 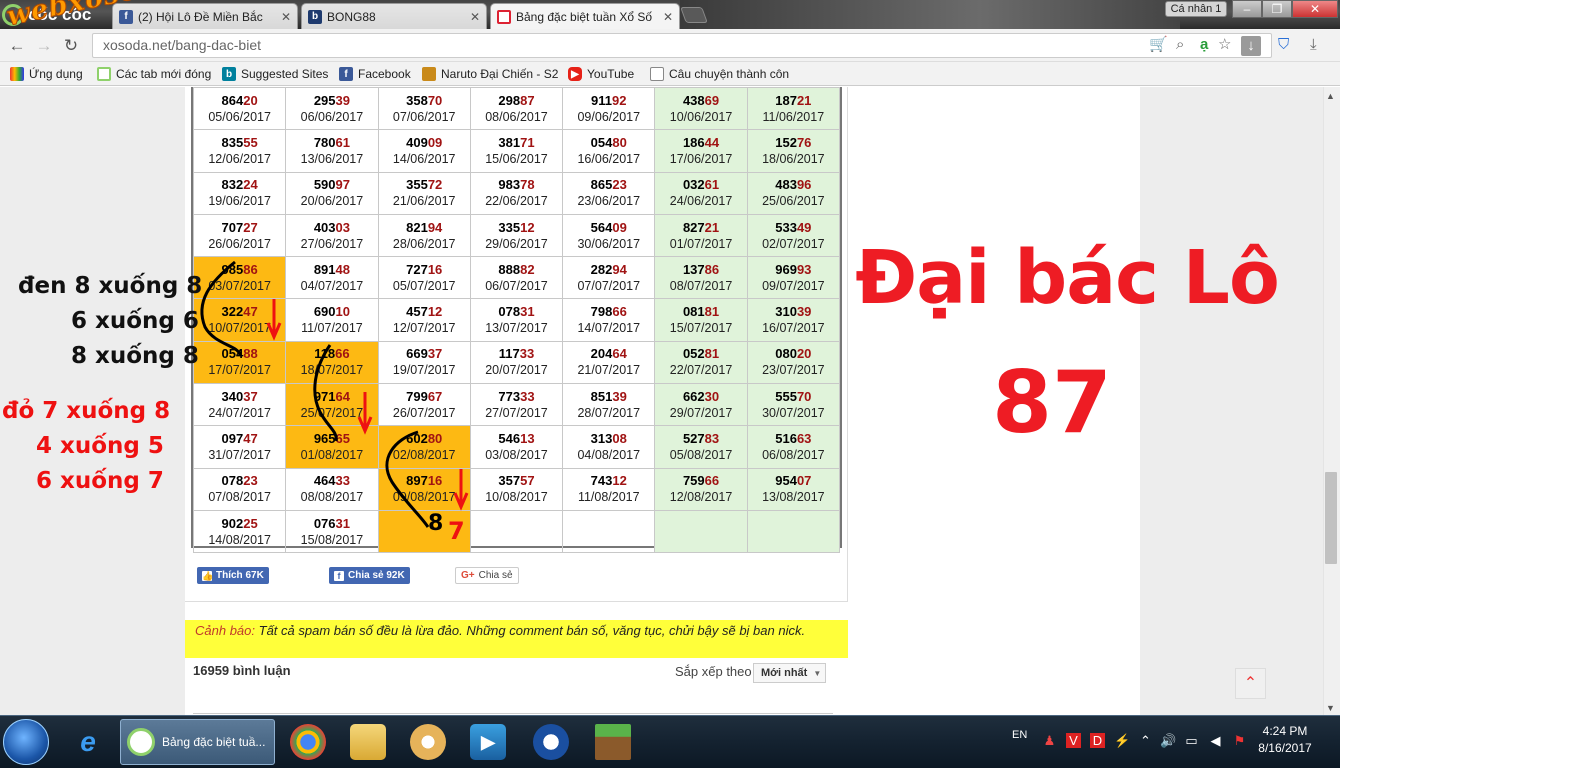 I want to click on network-app-icon, so click(x=551, y=742).